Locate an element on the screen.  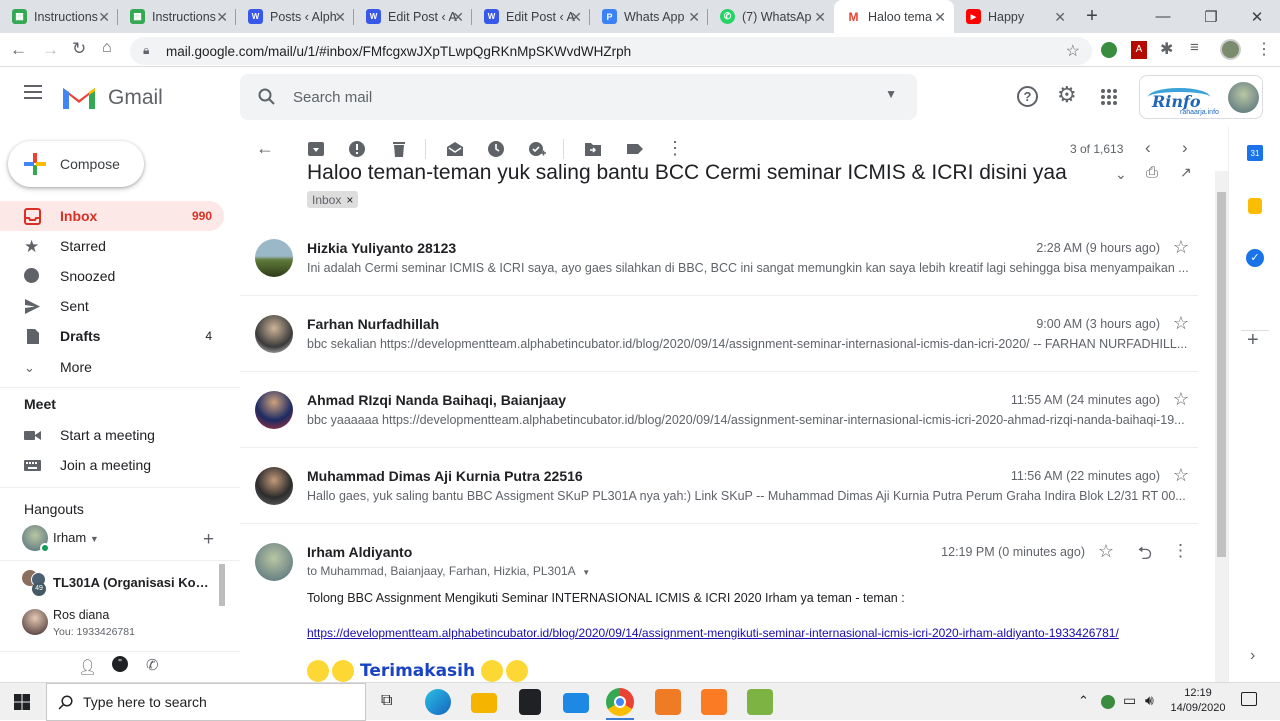
delete-icon is located at coordinates (399, 149).